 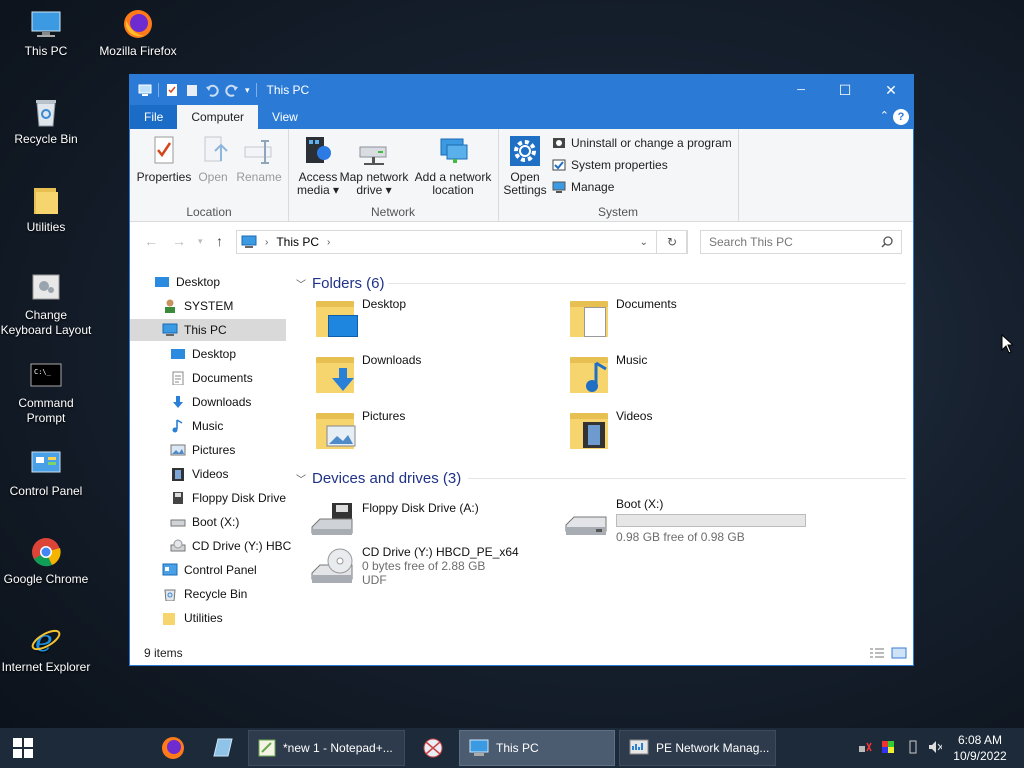 What do you see at coordinates (151, 241) in the screenshot?
I see `back-arrow-icon: ←` at bounding box center [151, 241].